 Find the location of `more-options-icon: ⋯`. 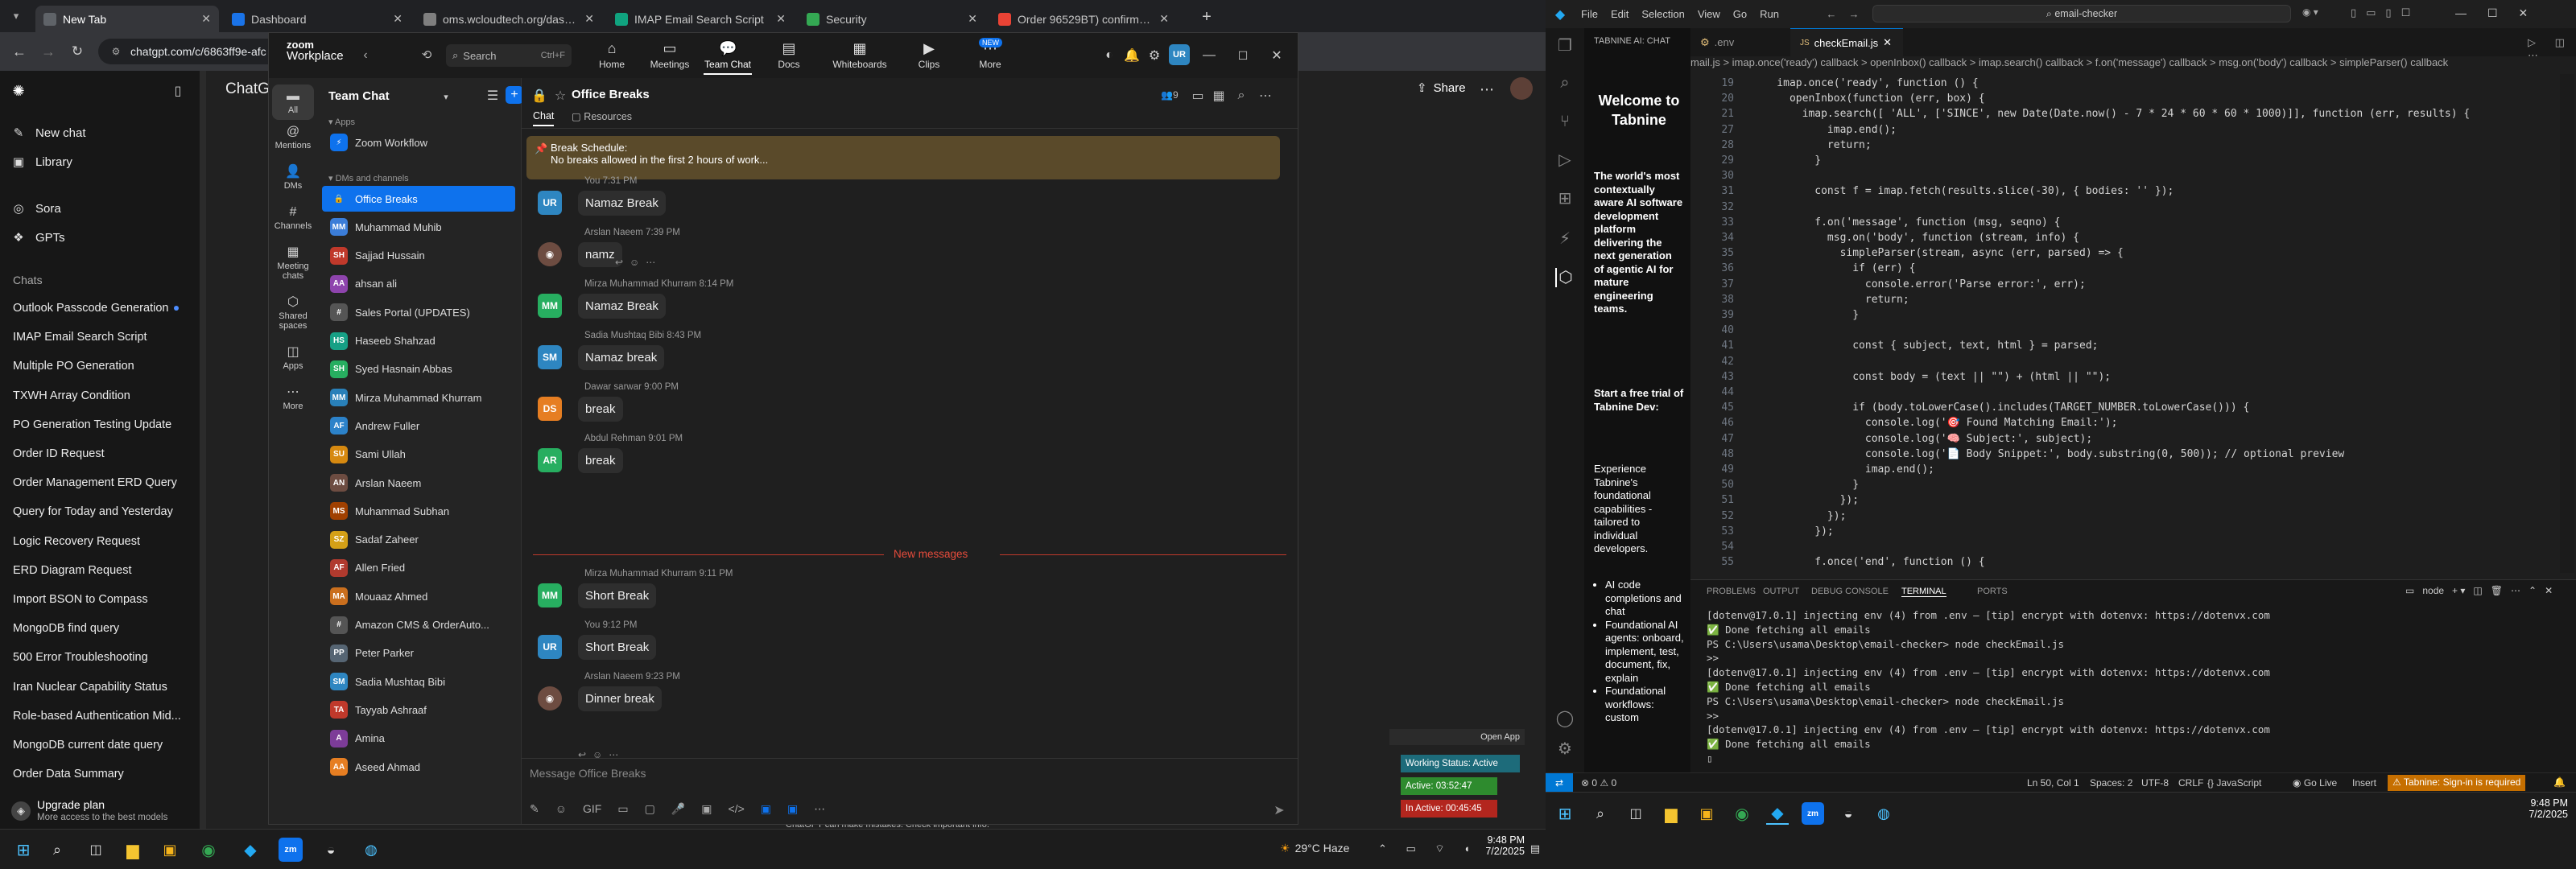

more-options-icon: ⋯ is located at coordinates (1487, 89).